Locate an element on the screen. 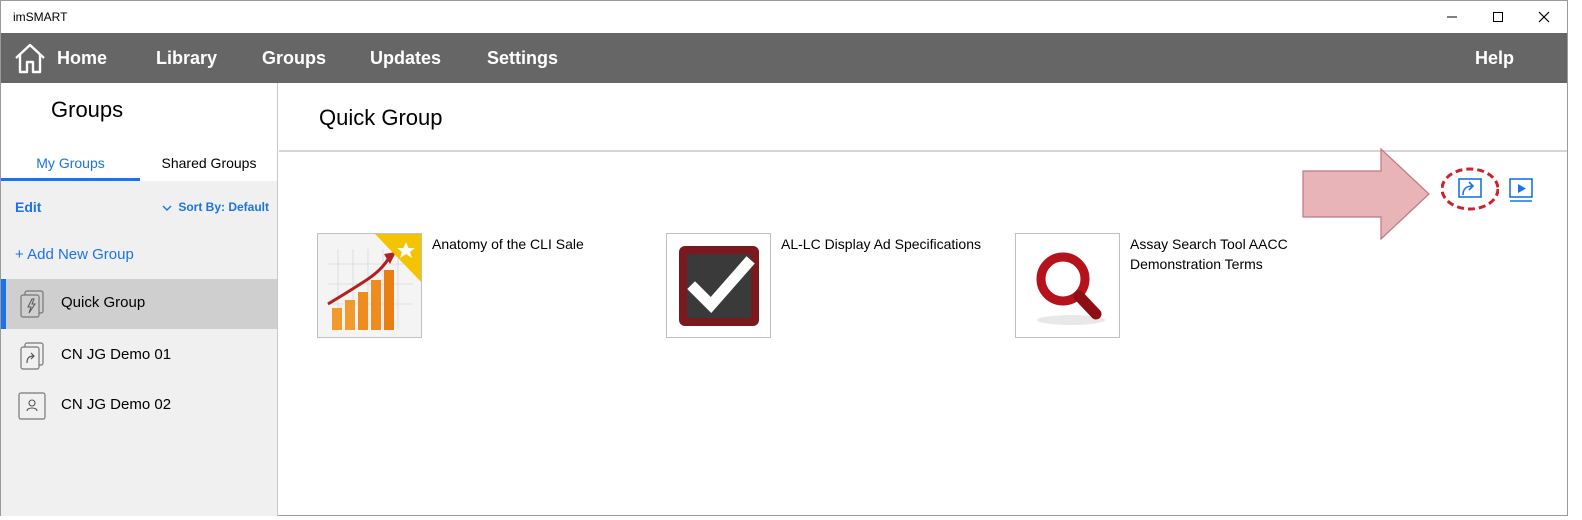  maximize-icon is located at coordinates (1498, 17).